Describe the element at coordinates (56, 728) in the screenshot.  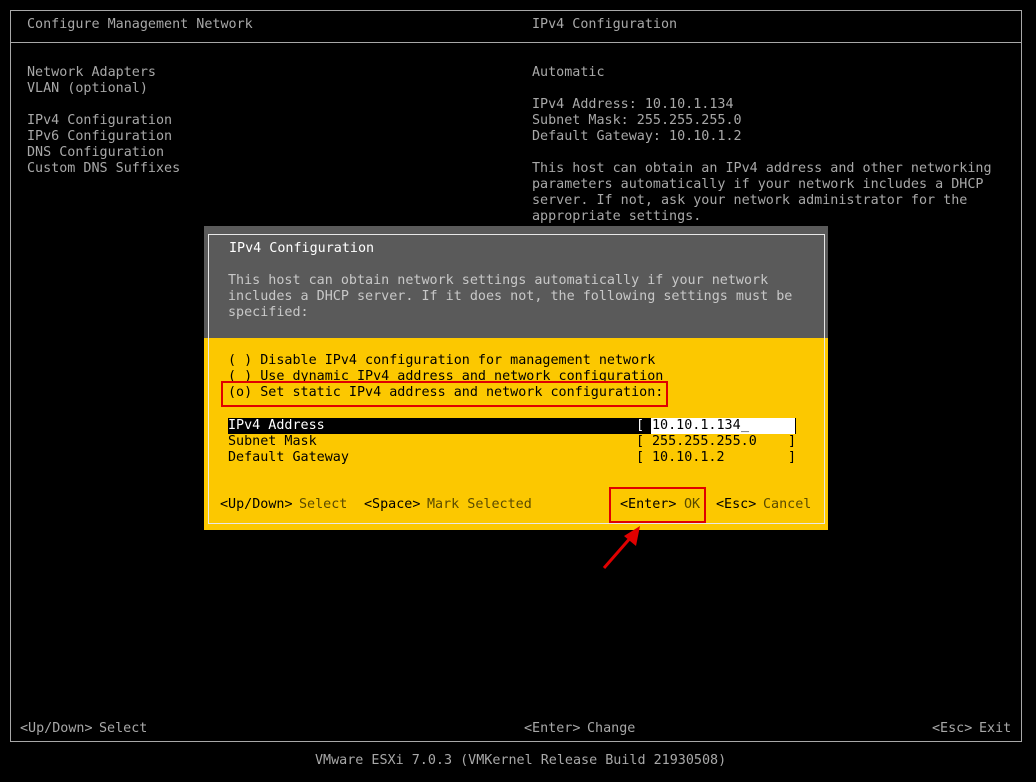
I see `footer-updown-key: <Up/Down>` at that location.